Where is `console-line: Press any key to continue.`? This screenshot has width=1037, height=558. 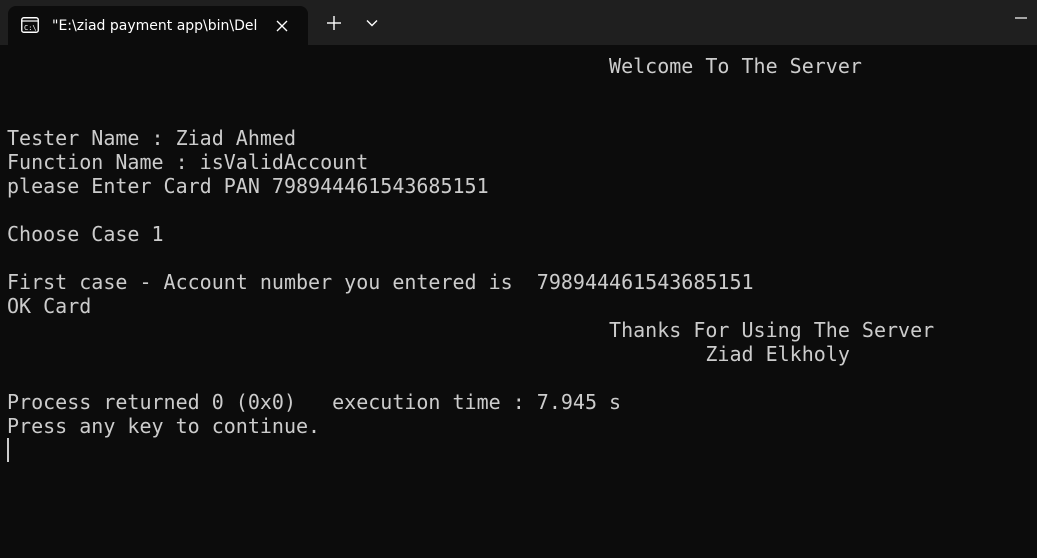
console-line: Press any key to continue. is located at coordinates (164, 426).